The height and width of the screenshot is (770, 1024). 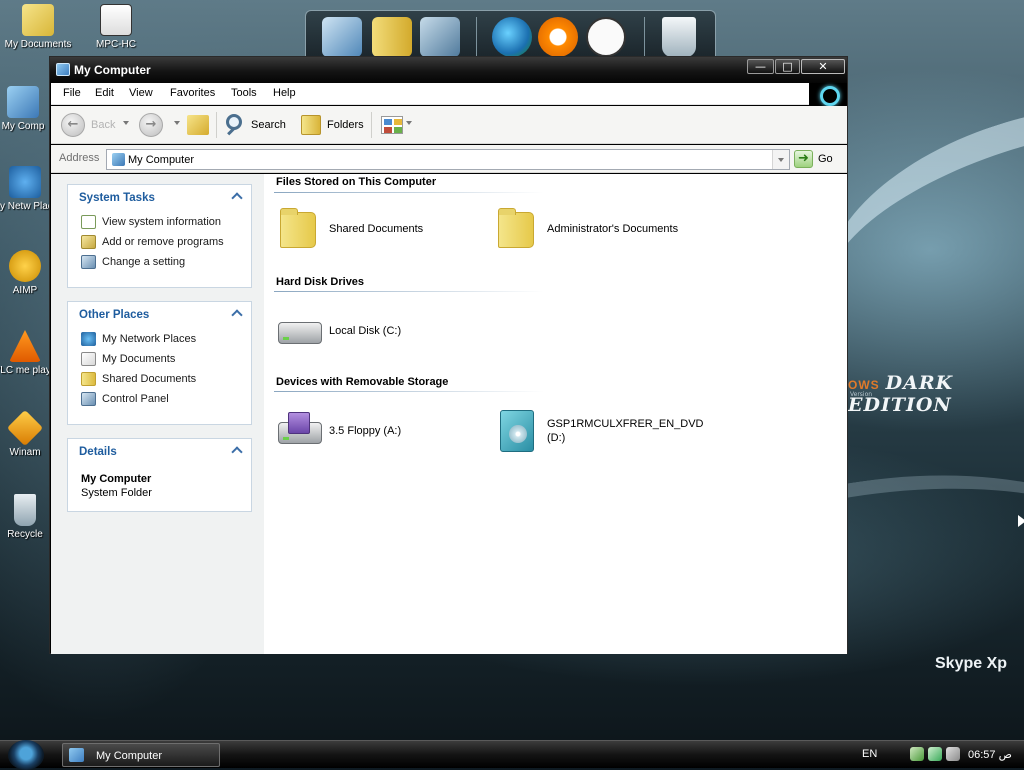 What do you see at coordinates (825, 159) in the screenshot?
I see `go-label: Go` at bounding box center [825, 159].